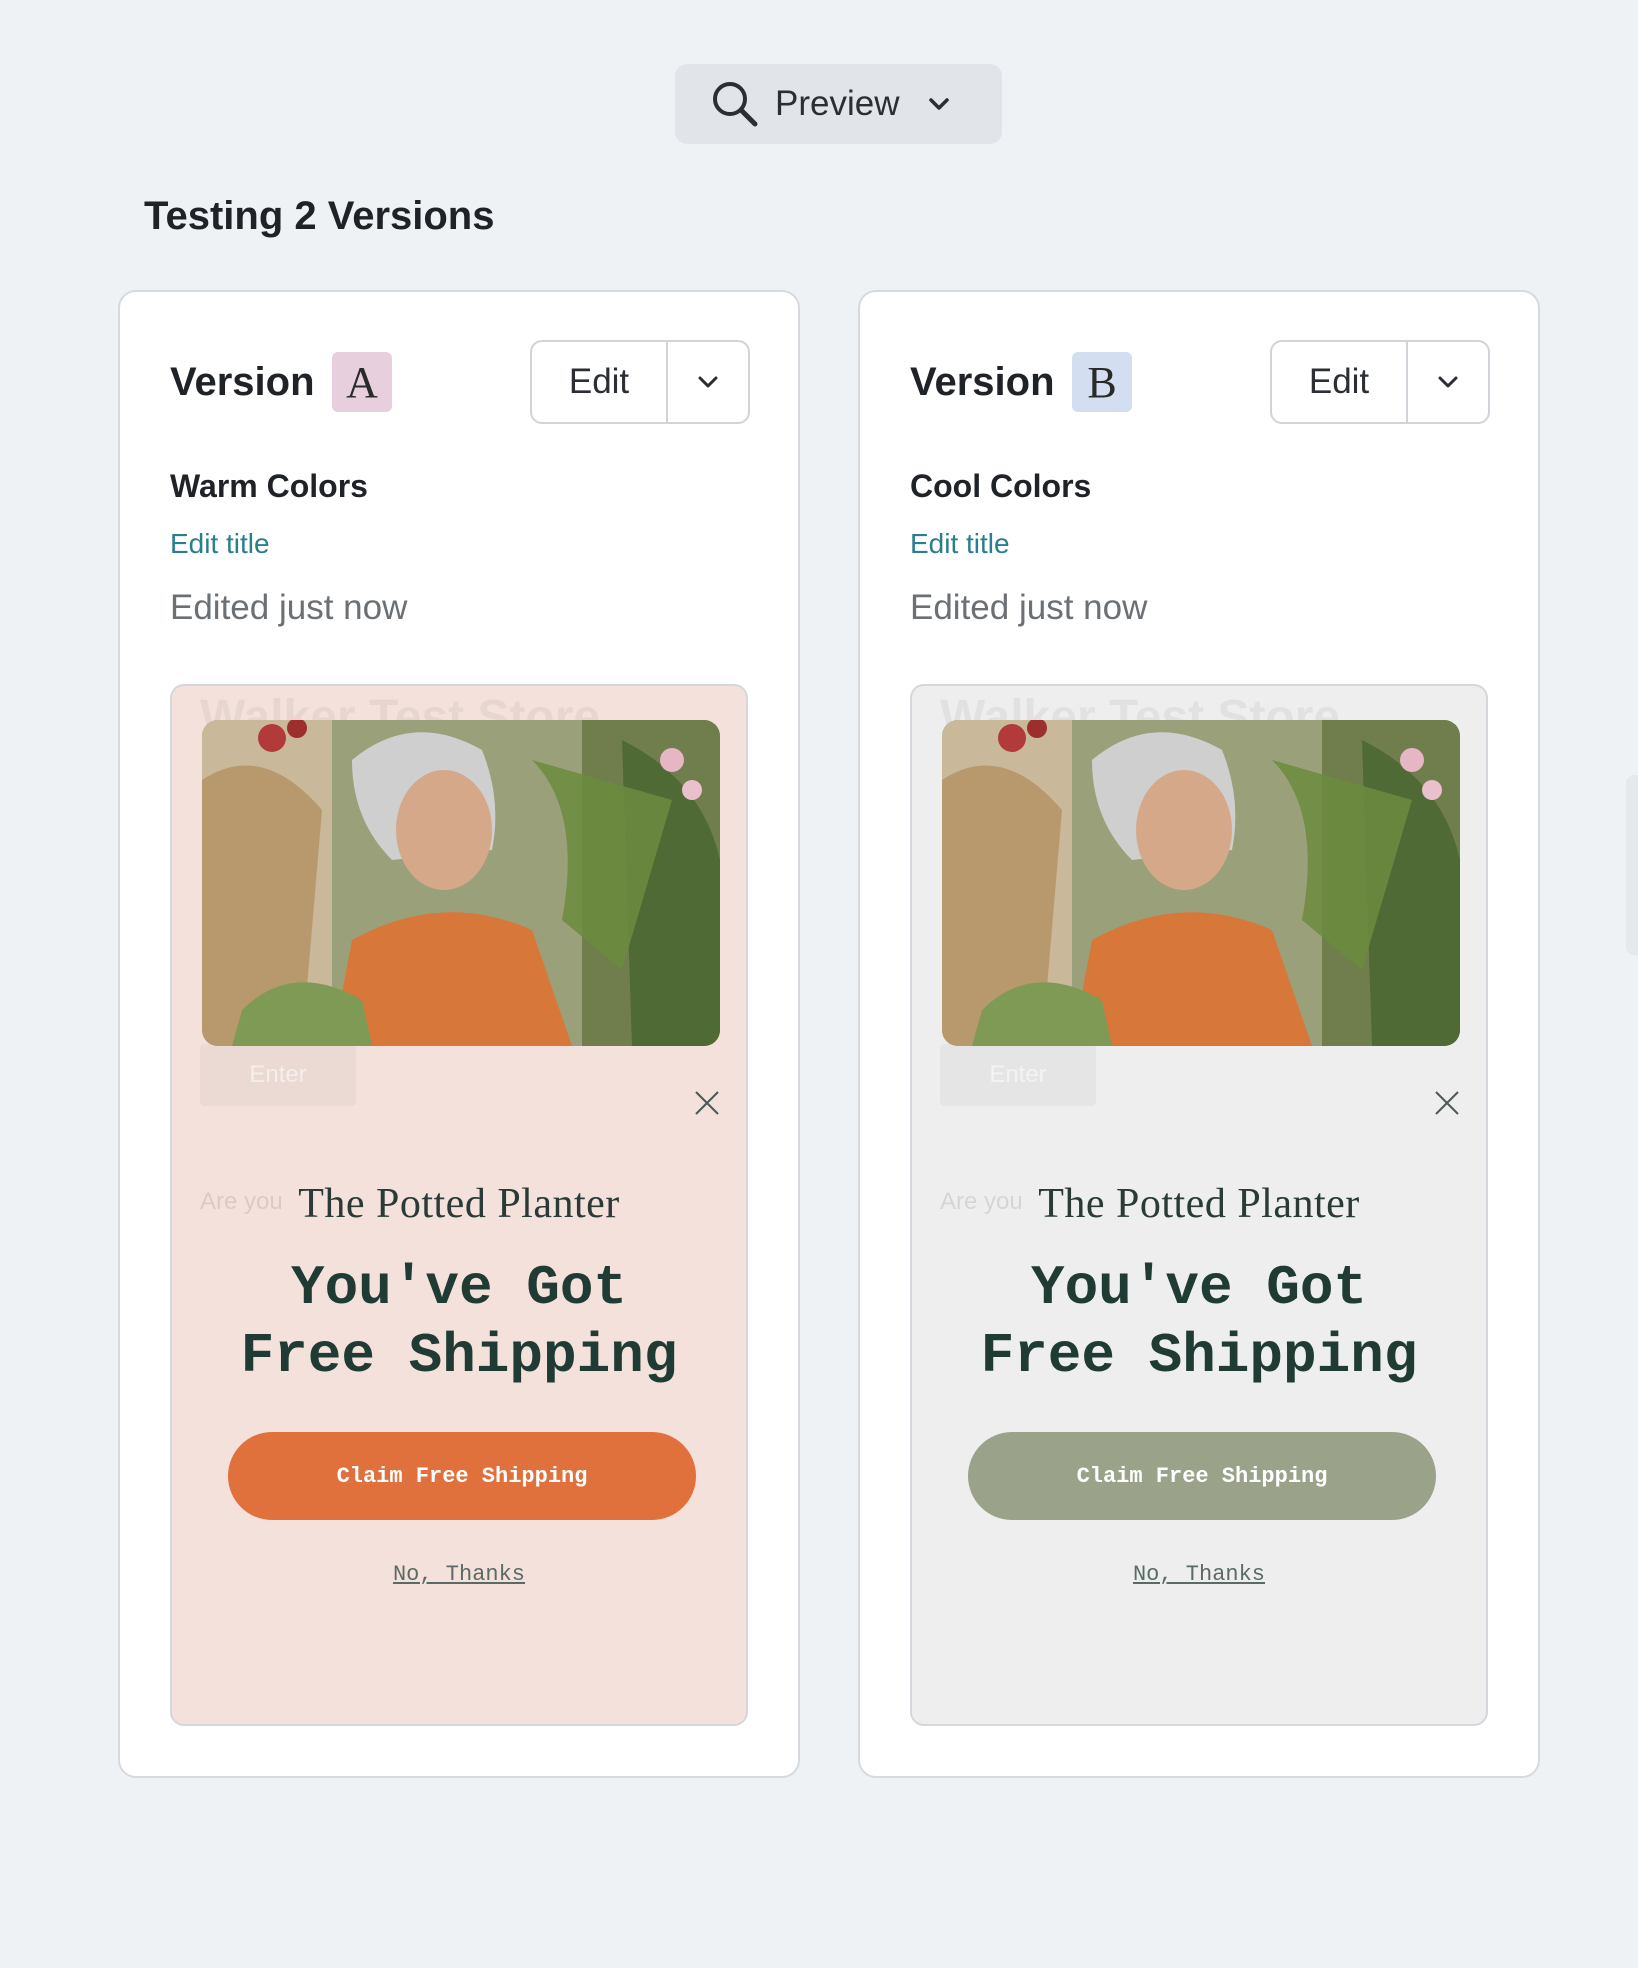 This screenshot has height=1968, width=1638. What do you see at coordinates (319, 216) in the screenshot?
I see `page-heading: Testing 2 Versions` at bounding box center [319, 216].